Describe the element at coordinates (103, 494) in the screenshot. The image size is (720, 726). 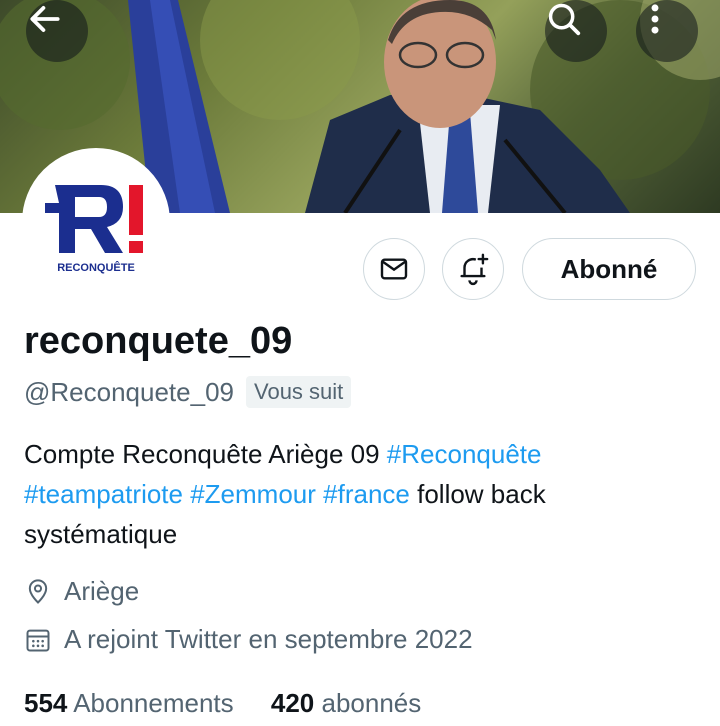
I see `hashtag-link: #teampatriote` at that location.